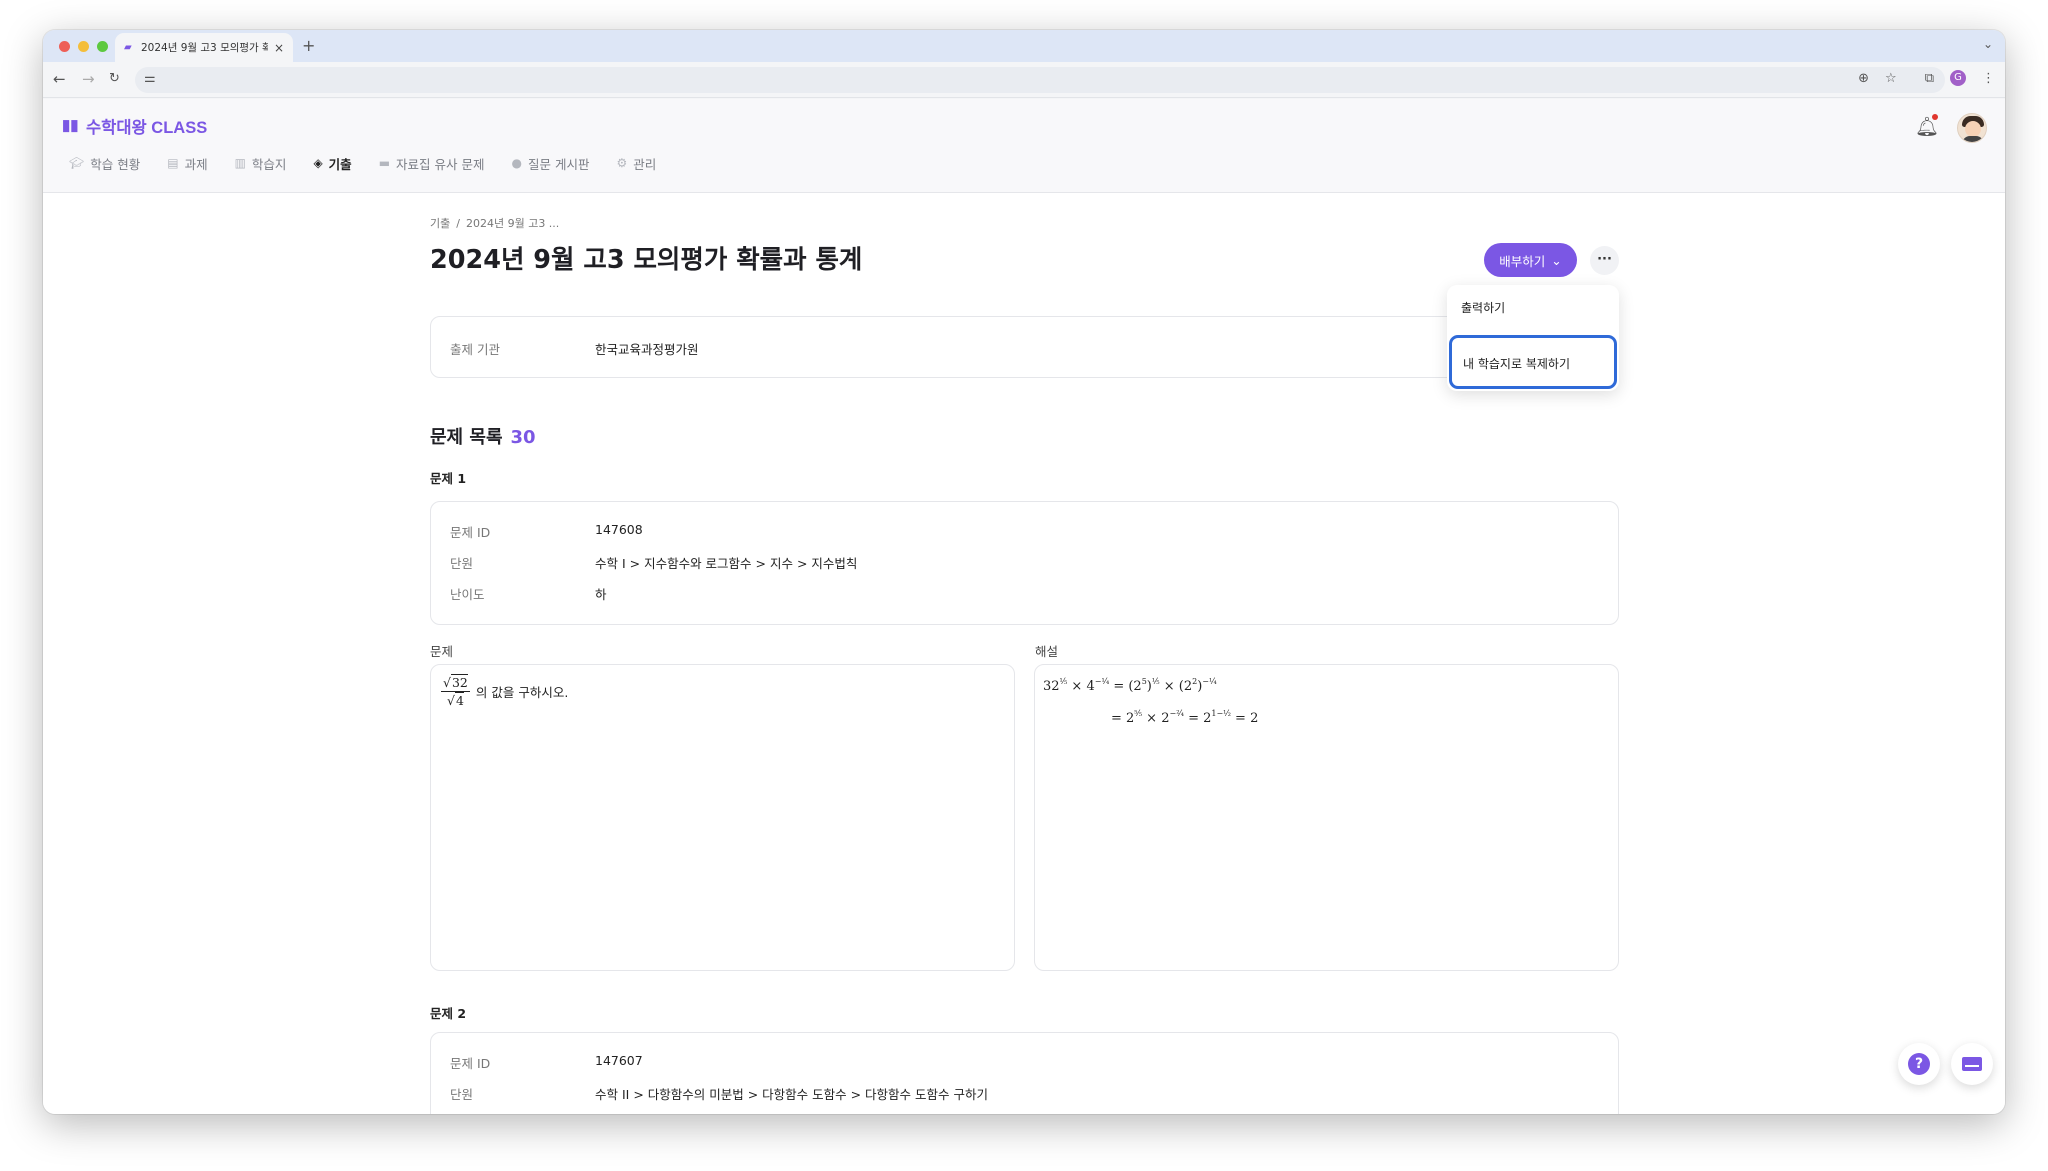 The width and height of the screenshot is (2048, 1171). What do you see at coordinates (114, 79) in the screenshot?
I see `reload-icon: ↻` at bounding box center [114, 79].